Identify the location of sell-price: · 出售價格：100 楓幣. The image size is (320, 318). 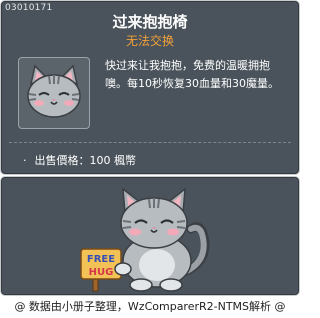
(79, 160).